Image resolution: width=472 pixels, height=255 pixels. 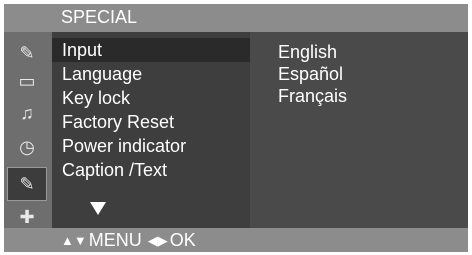 What do you see at coordinates (151, 122) in the screenshot?
I see `menu-item-factory-reset: Factory Reset` at bounding box center [151, 122].